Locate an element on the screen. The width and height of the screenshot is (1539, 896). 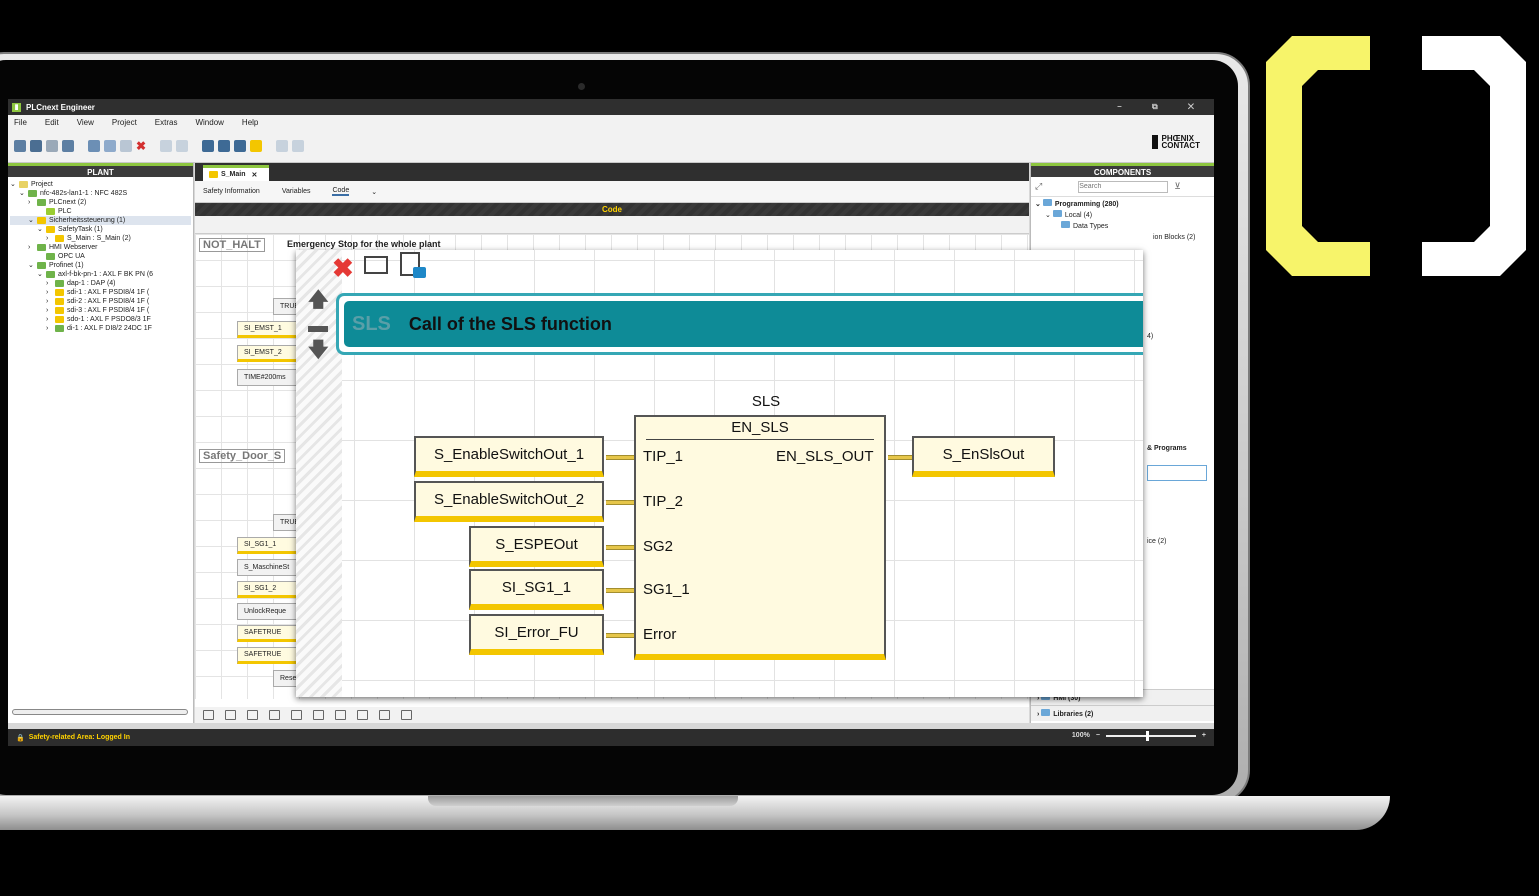
layout-icon is located at coordinates (282, 145).